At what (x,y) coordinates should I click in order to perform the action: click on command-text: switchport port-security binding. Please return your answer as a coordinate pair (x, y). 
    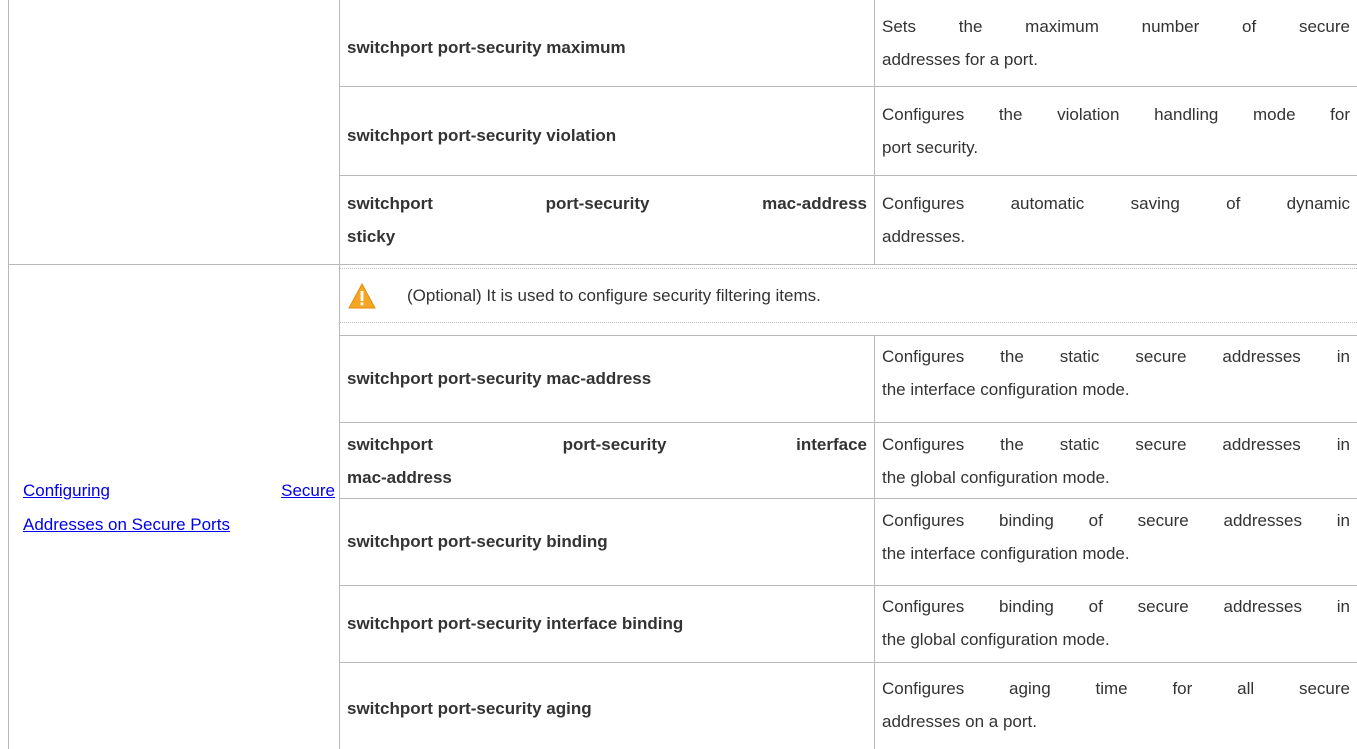
    Looking at the image, I should click on (477, 541).